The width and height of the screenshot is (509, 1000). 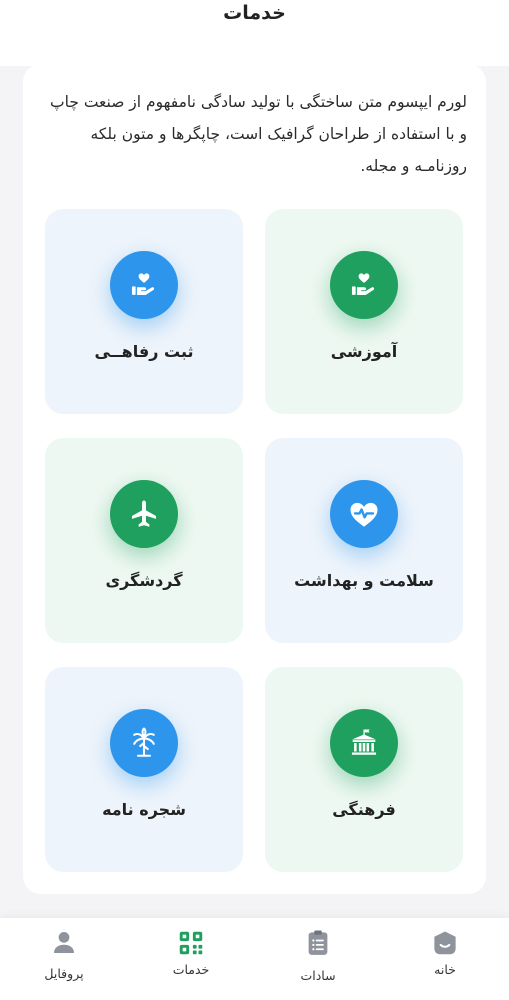 I want to click on service-tile-culture: فرهنگی, so click(x=364, y=769).